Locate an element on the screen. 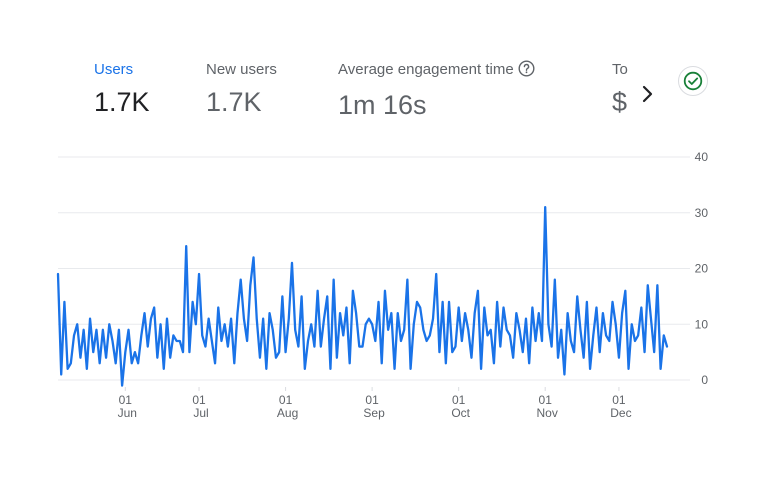 The width and height of the screenshot is (768, 495). metric-tab-new-users: New users 1.7K is located at coordinates (241, 89).